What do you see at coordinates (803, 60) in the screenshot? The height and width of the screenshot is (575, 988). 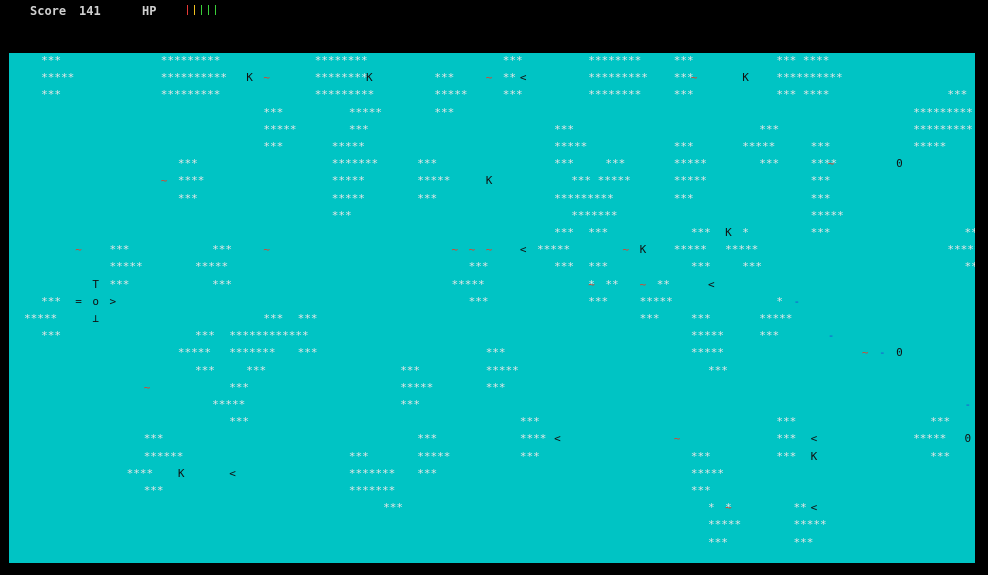 I see `cloud: *** ****` at bounding box center [803, 60].